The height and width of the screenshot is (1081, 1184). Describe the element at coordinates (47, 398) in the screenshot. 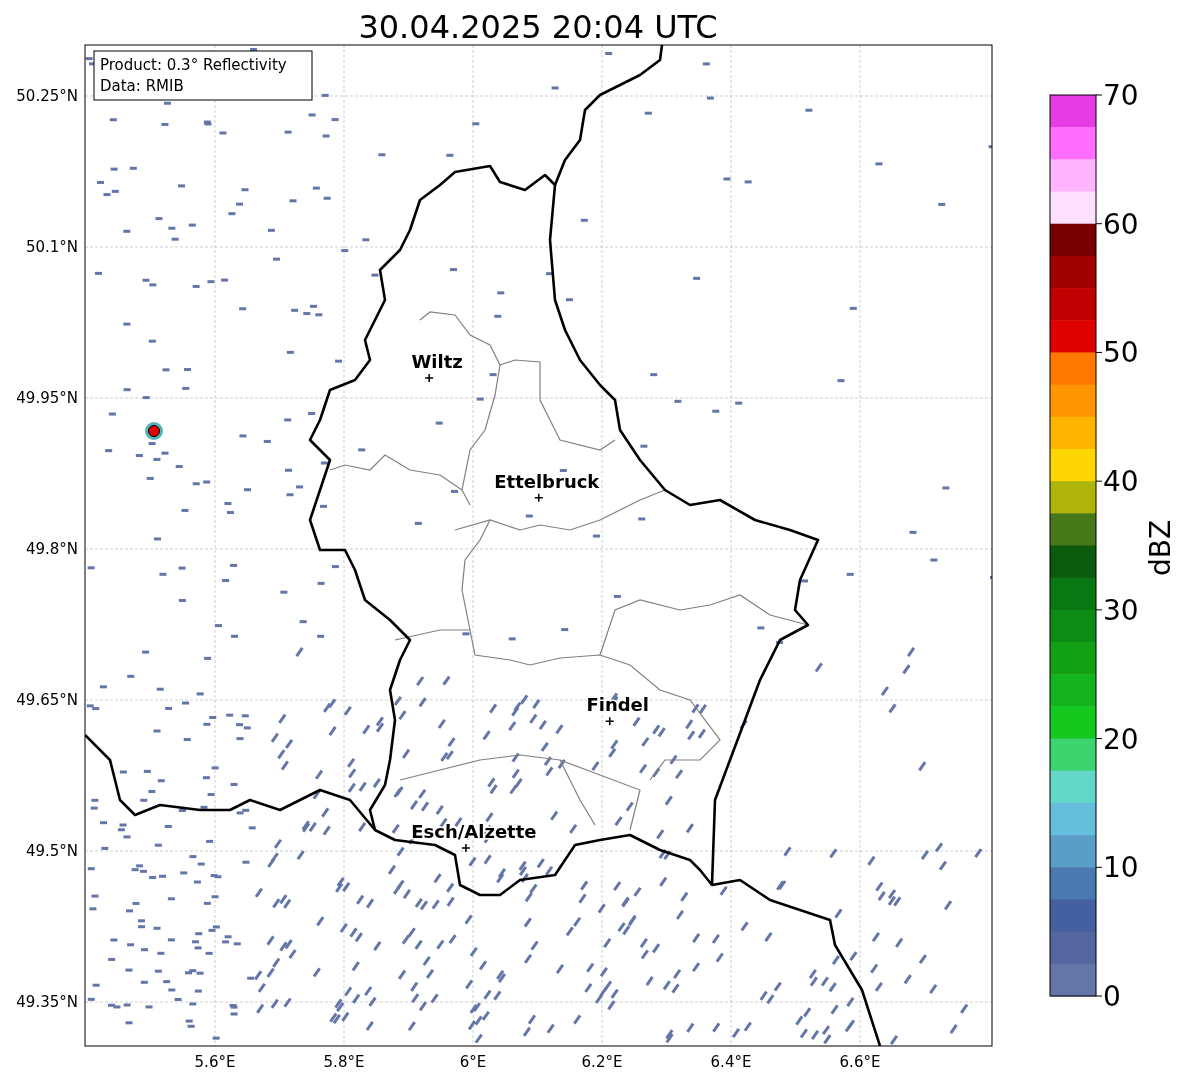

I see `axis-tick-label: 49.95°N` at that location.